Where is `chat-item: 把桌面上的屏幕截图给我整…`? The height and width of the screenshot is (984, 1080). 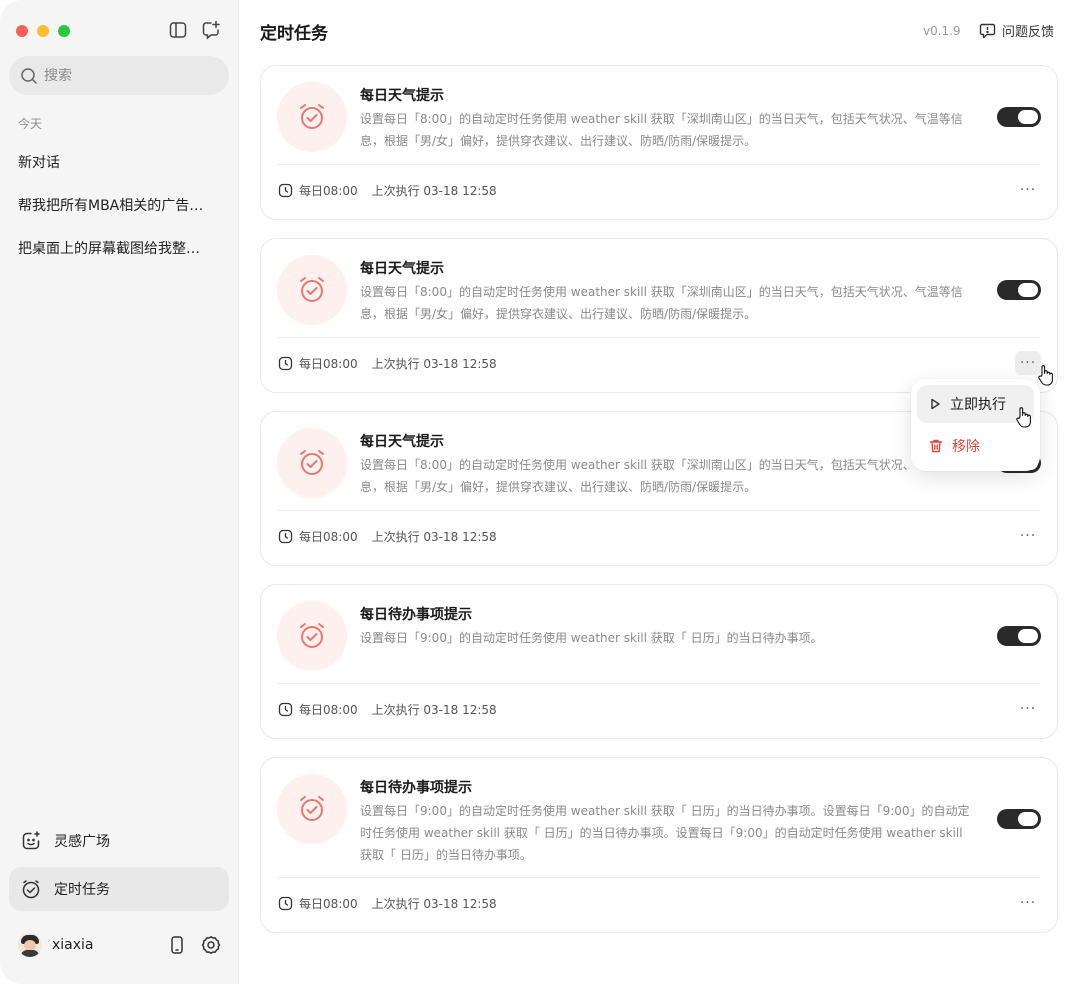
chat-item: 把桌面上的屏幕截图给我整… is located at coordinates (120, 248).